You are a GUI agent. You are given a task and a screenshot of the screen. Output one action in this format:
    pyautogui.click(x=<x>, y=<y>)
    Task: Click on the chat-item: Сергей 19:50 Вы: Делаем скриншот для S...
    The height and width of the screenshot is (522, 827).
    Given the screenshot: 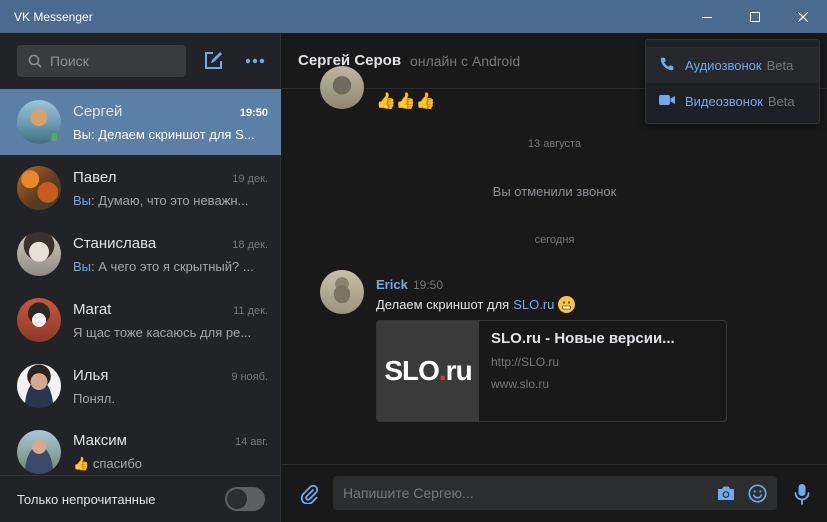 What is the action you would take?
    pyautogui.click(x=140, y=122)
    